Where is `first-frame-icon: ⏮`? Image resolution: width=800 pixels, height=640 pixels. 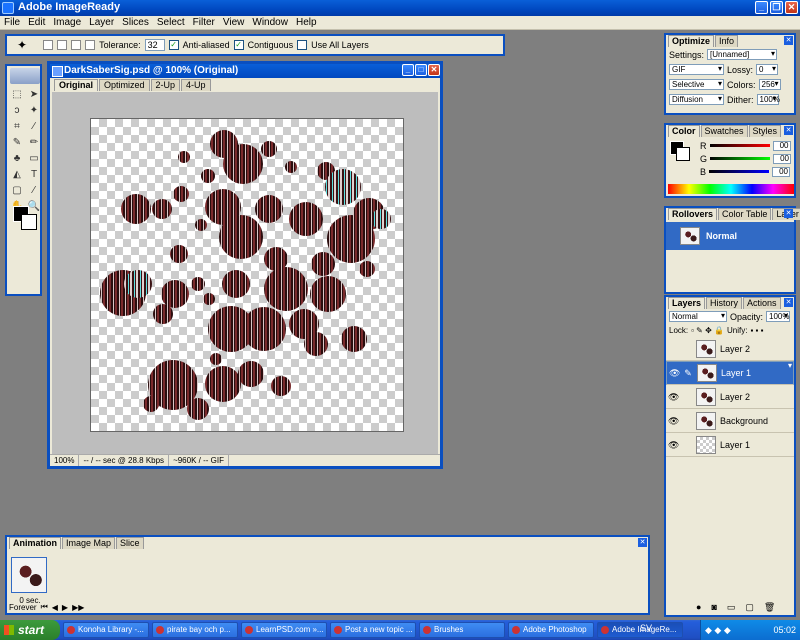
first-frame-icon: ⏮ is located at coordinates (44, 607).